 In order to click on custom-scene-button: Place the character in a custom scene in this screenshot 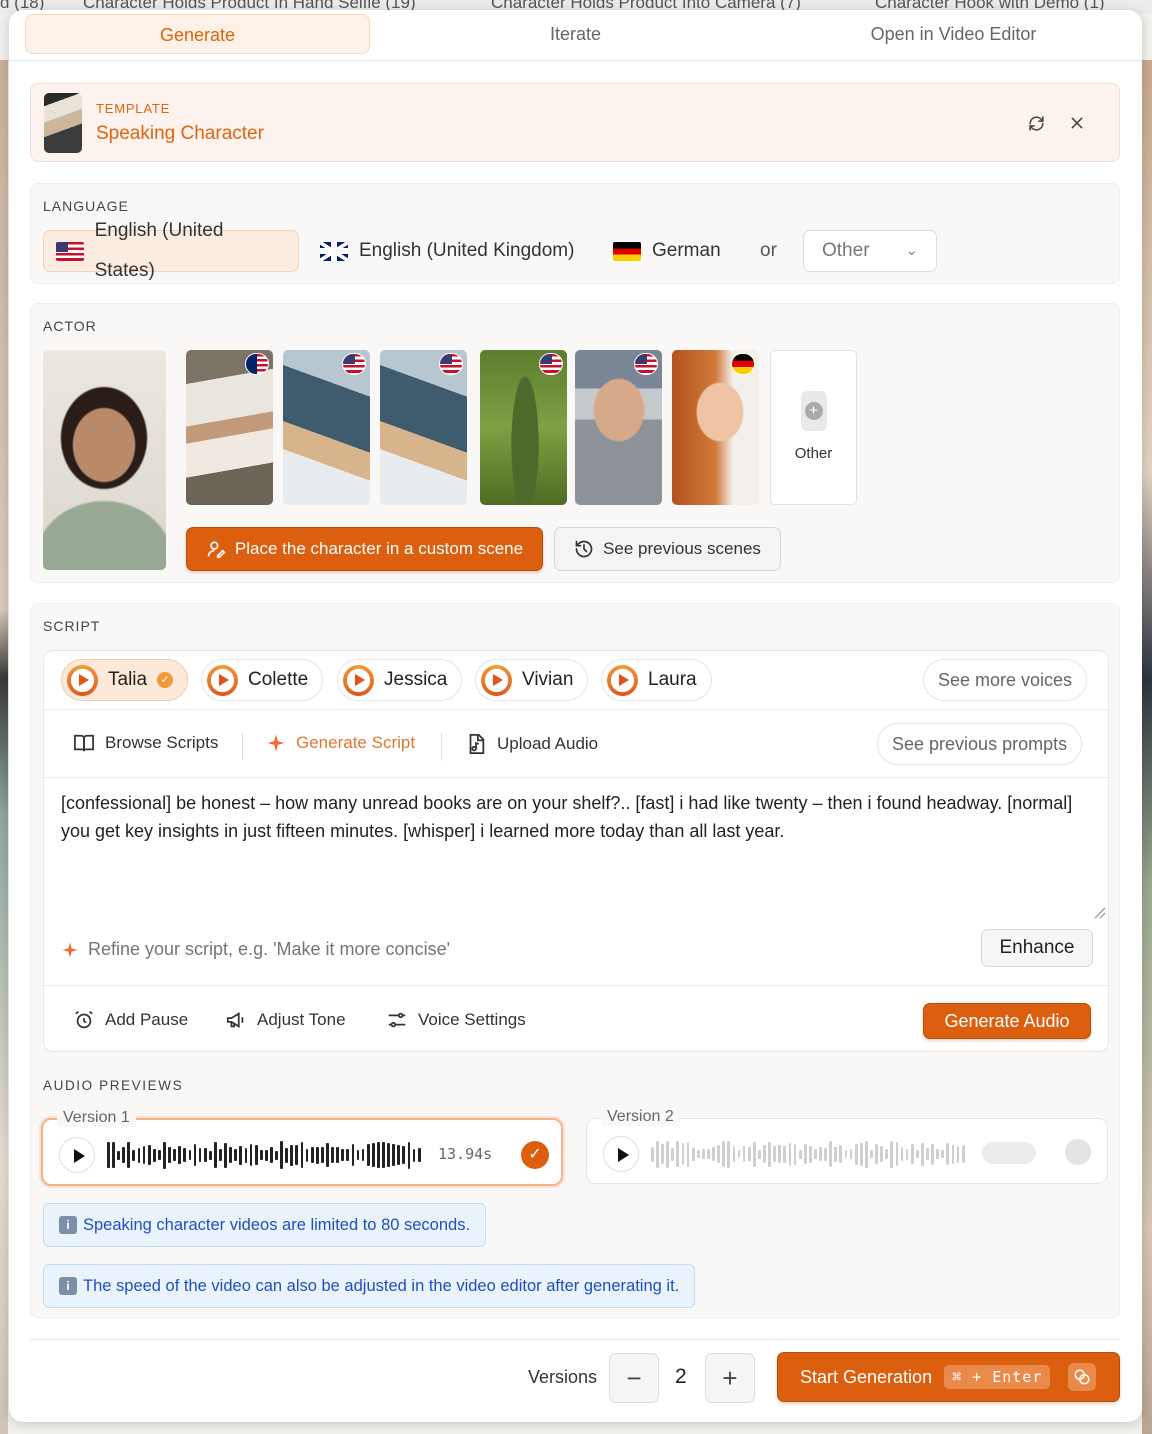, I will do `click(364, 549)`.